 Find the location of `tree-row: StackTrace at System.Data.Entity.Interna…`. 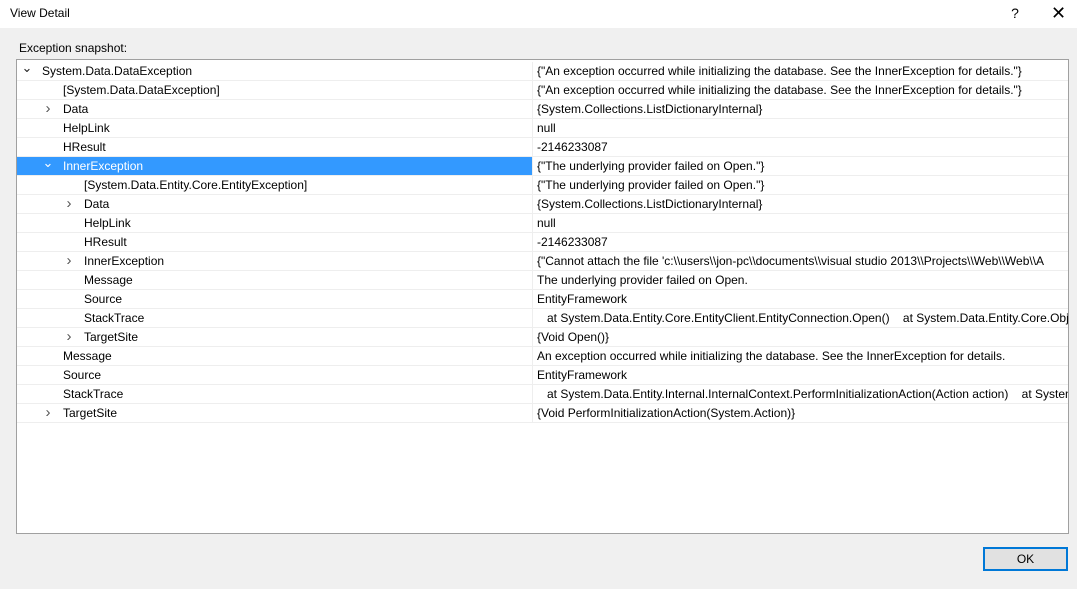

tree-row: StackTrace at System.Data.Entity.Interna… is located at coordinates (542, 394).